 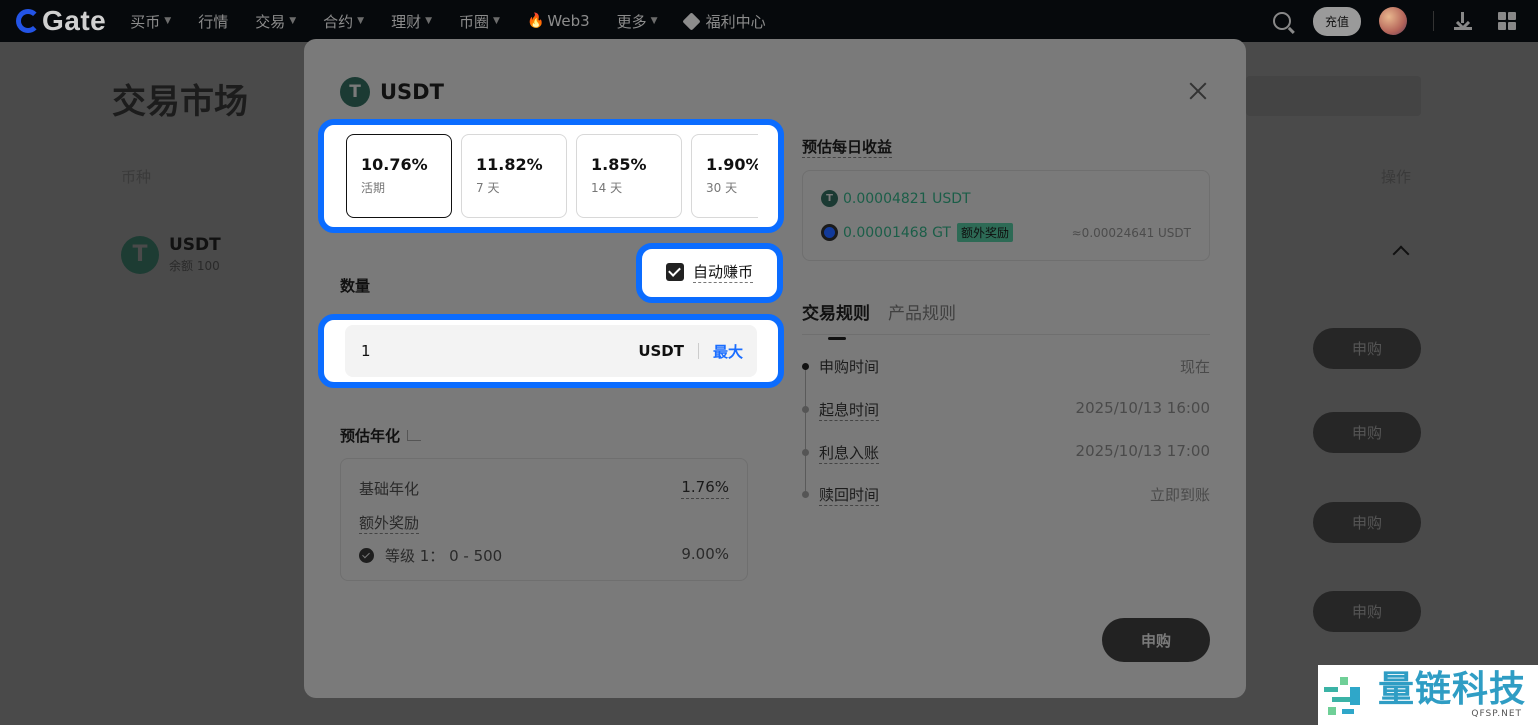 I want to click on apr-title-label: 预估年化, so click(x=370, y=436).